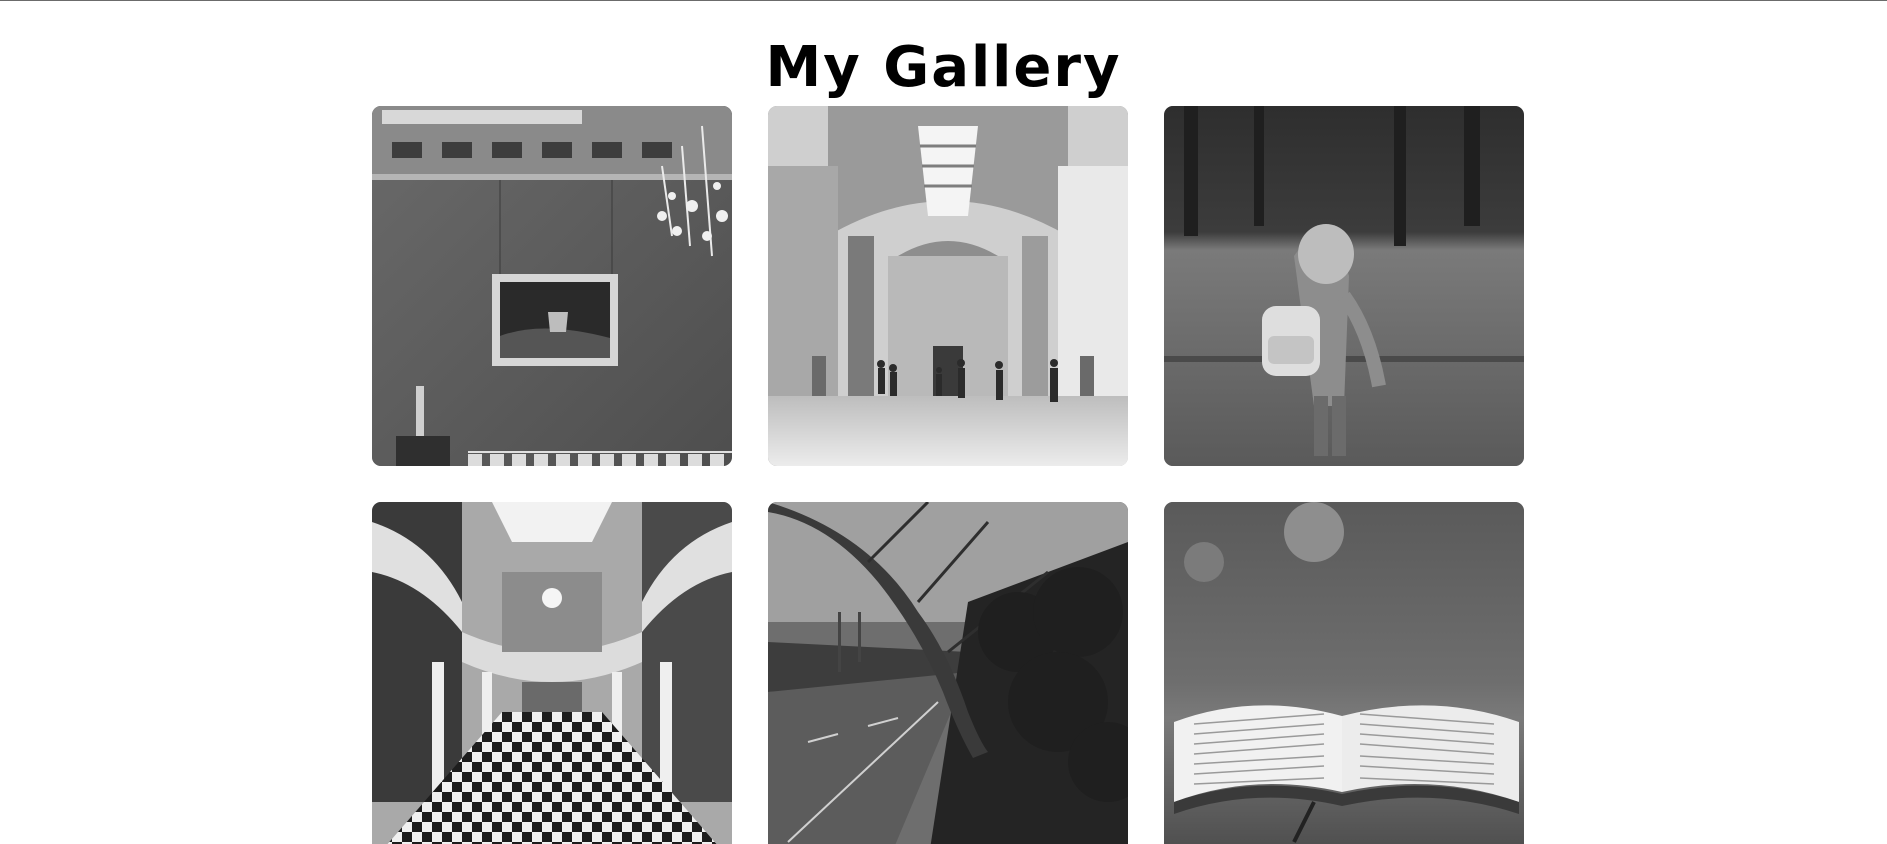 Image resolution: width=1887 pixels, height=844 pixels. I want to click on page-title: My Gallery, so click(943, 67).